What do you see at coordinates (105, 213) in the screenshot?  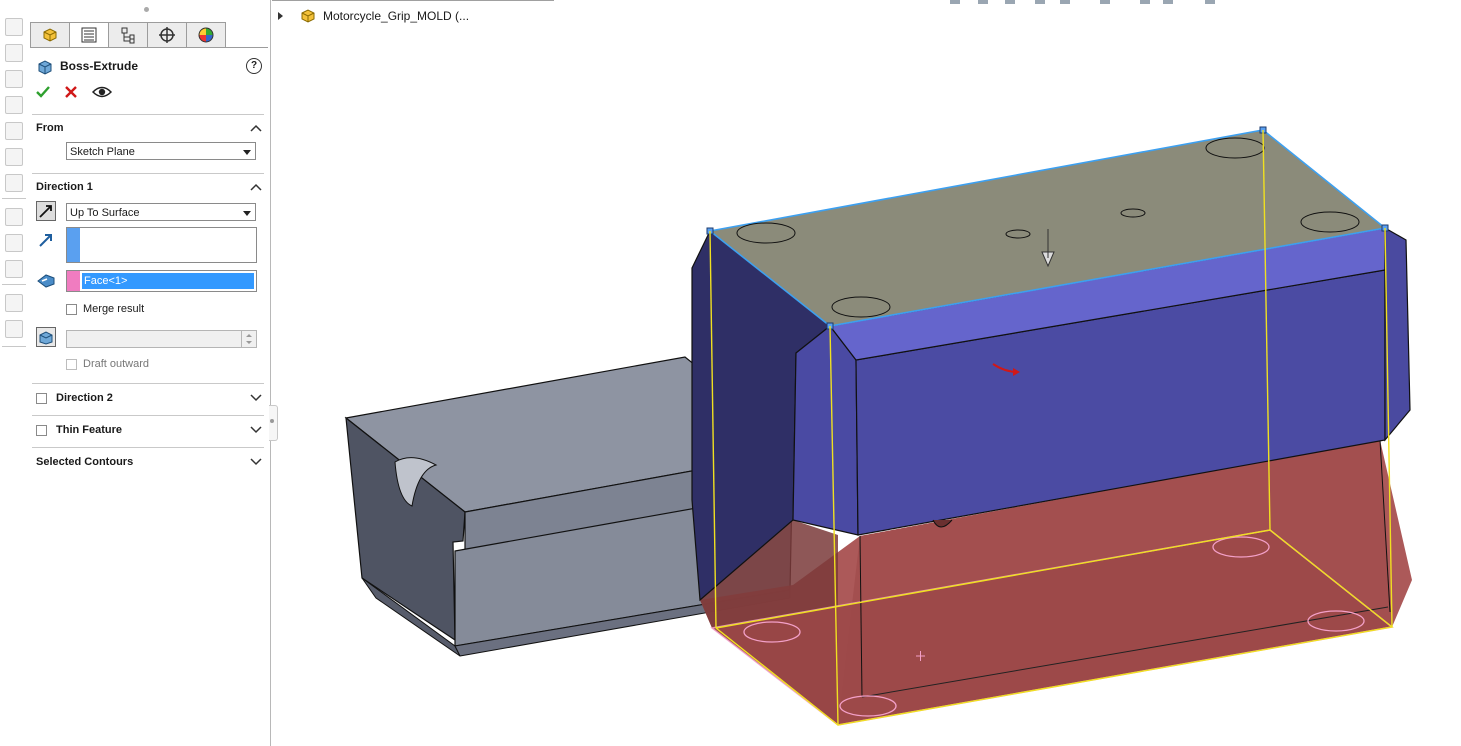 I see `end-condition-value: Up To Surface` at bounding box center [105, 213].